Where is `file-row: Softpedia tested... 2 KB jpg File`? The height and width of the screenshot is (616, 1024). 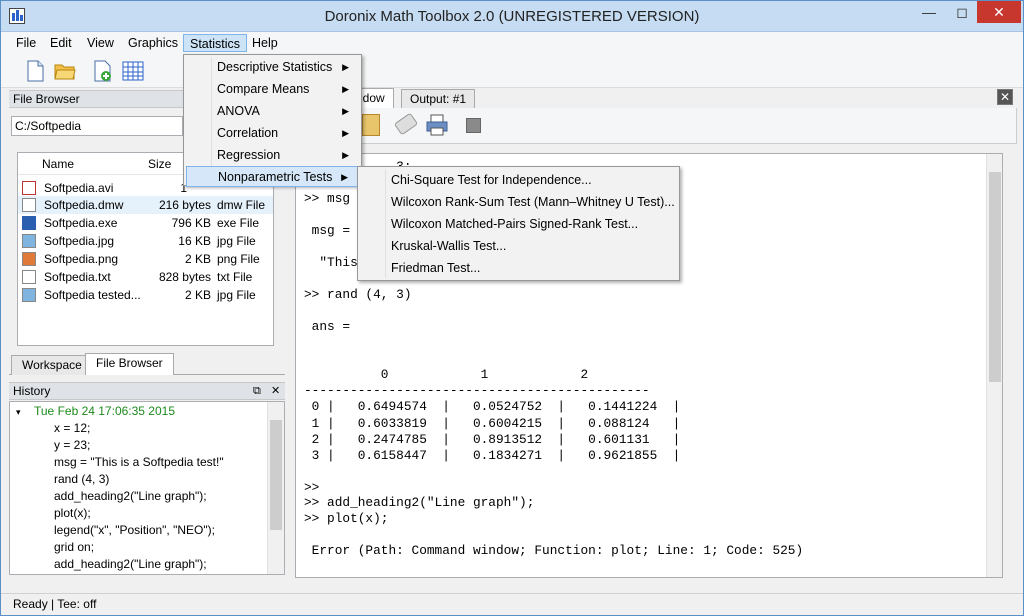 file-row: Softpedia tested... 2 KB jpg File is located at coordinates (145, 295).